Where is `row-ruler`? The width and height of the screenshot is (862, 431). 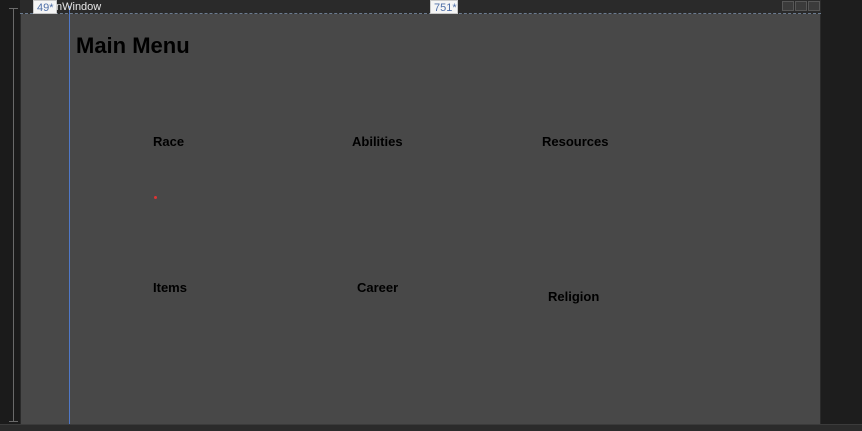 row-ruler is located at coordinates (13, 215).